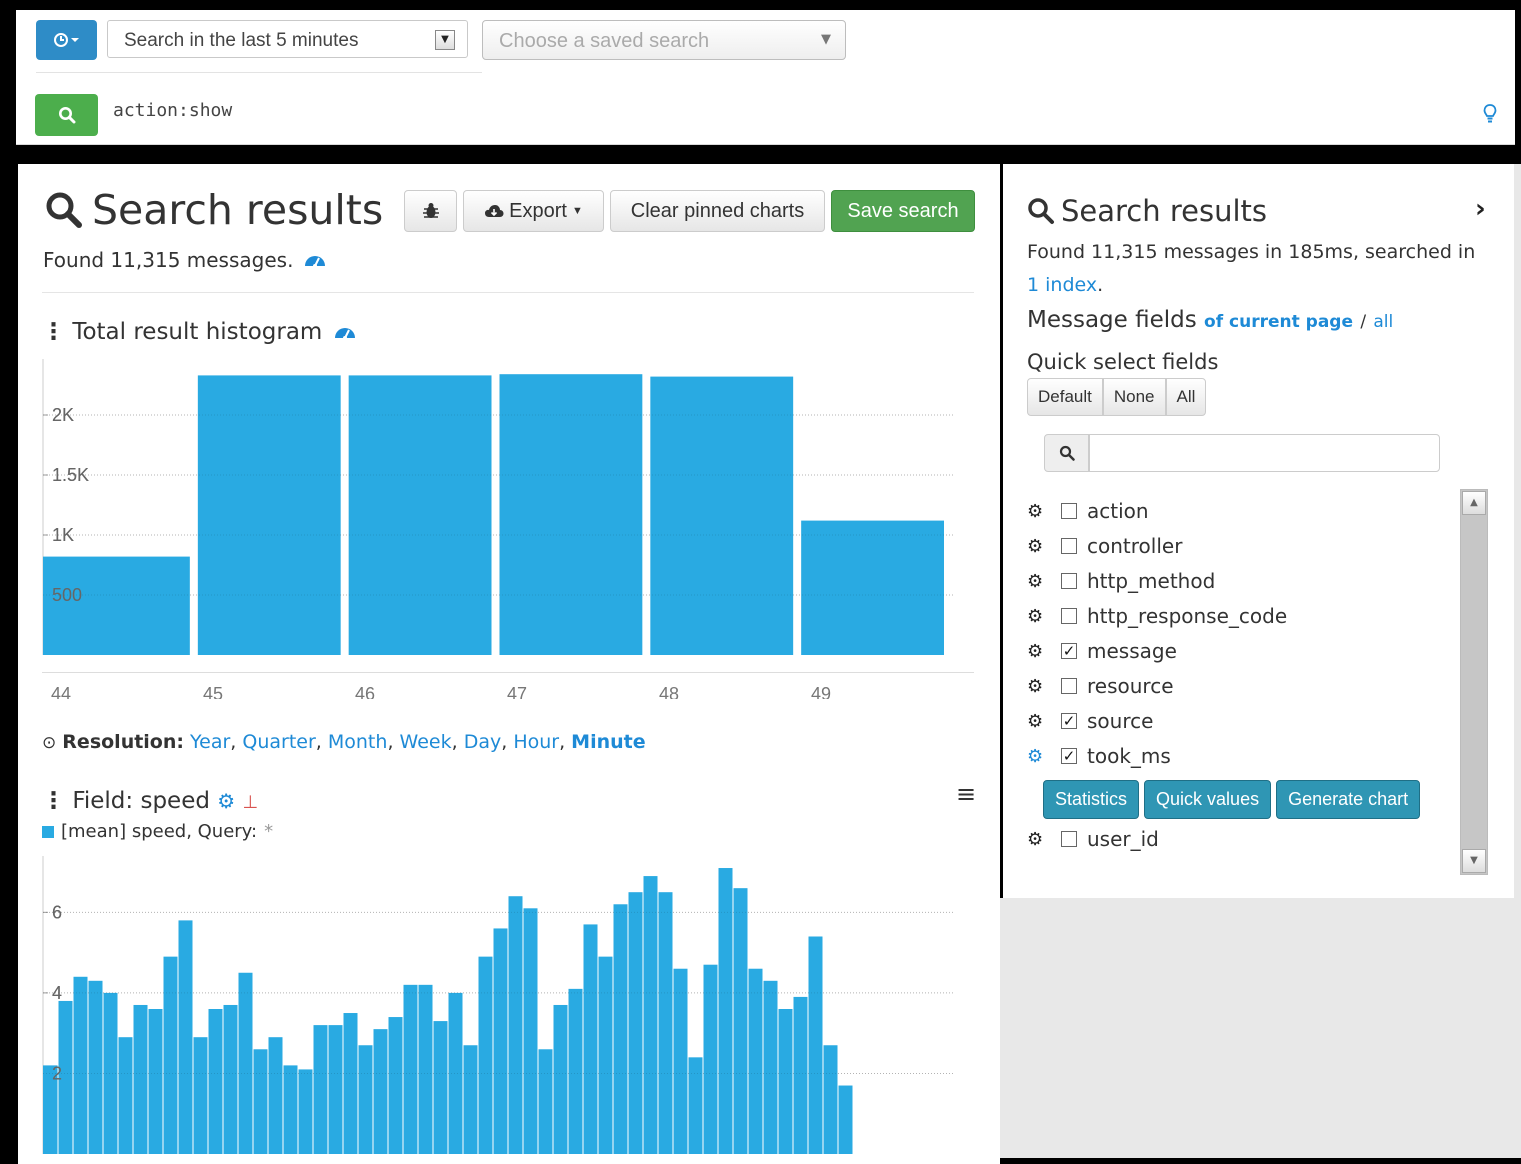  I want to click on field-list-scrollbar: ▲ ▼, so click(1474, 682).